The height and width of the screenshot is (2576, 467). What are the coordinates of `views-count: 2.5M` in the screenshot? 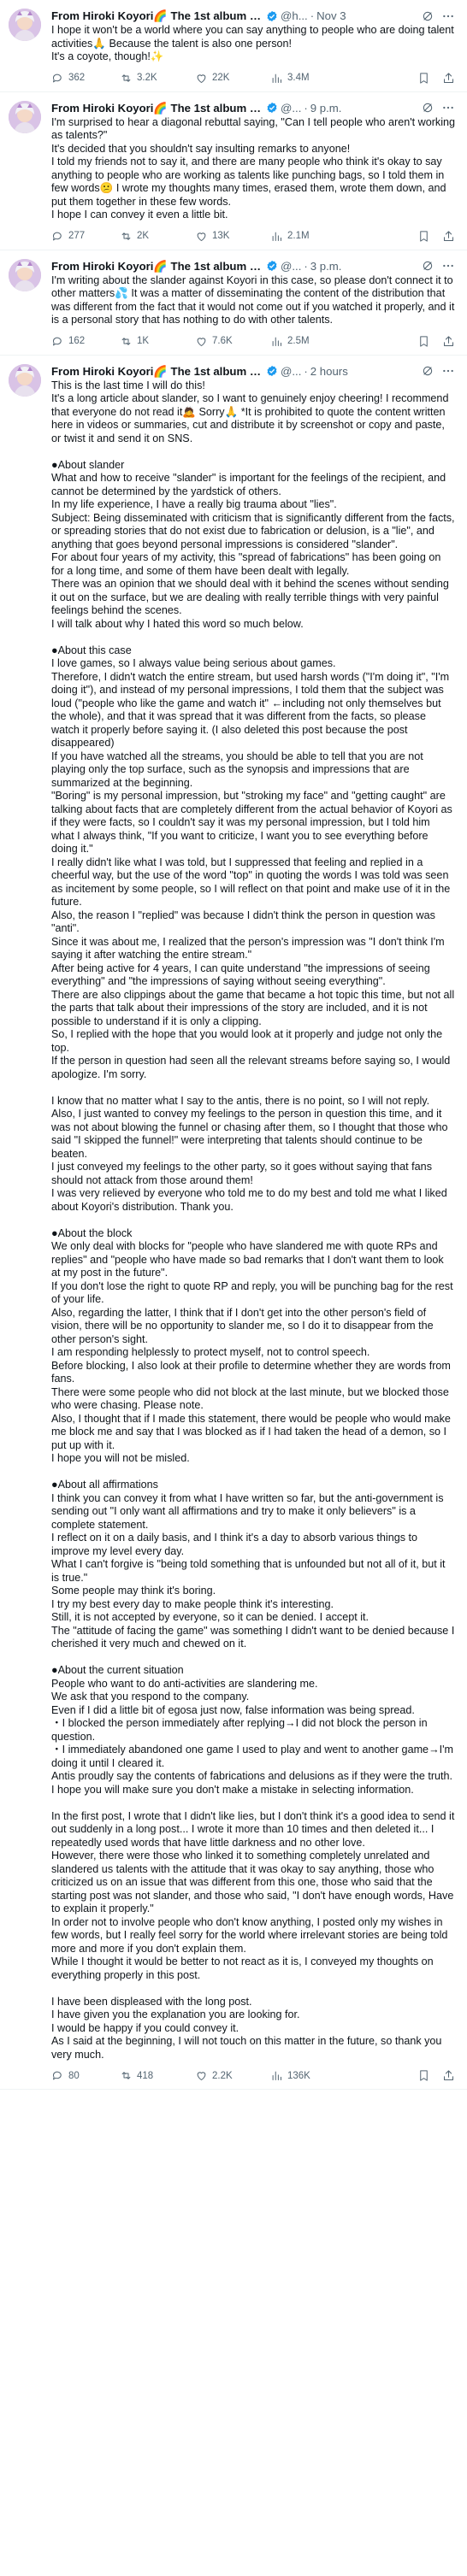 It's located at (298, 341).